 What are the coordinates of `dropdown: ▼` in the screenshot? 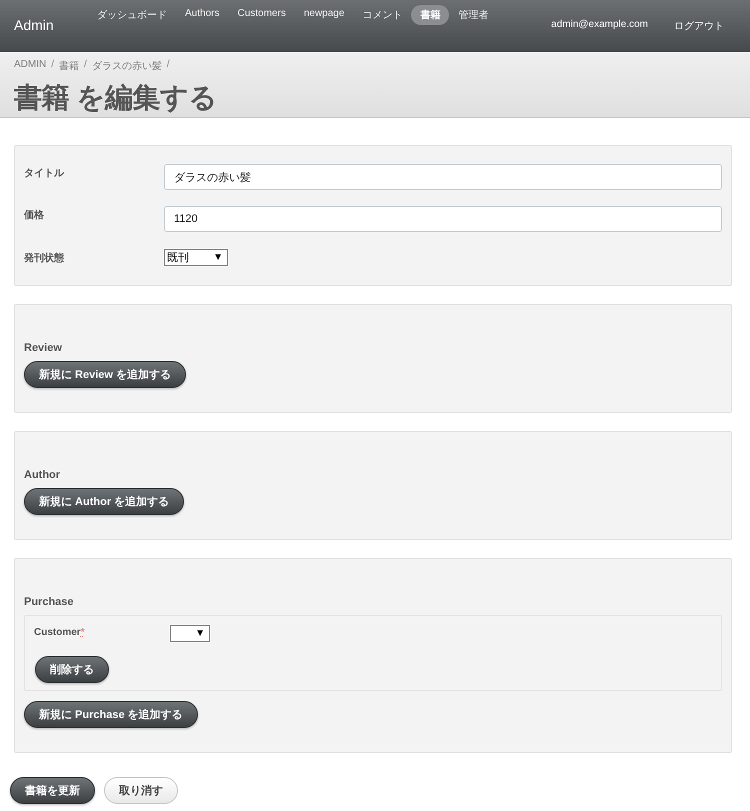 It's located at (190, 633).